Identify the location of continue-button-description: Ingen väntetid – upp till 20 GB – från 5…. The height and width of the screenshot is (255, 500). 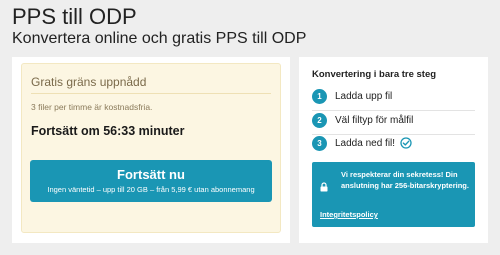
(151, 189).